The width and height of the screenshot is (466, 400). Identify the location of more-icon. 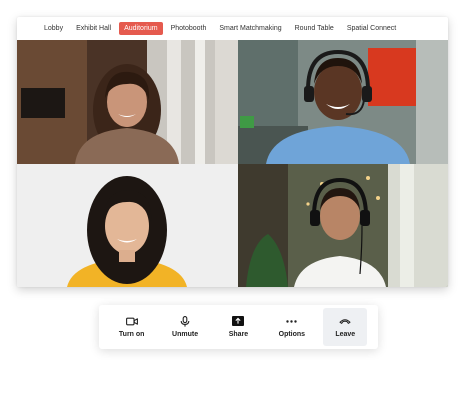
(292, 321).